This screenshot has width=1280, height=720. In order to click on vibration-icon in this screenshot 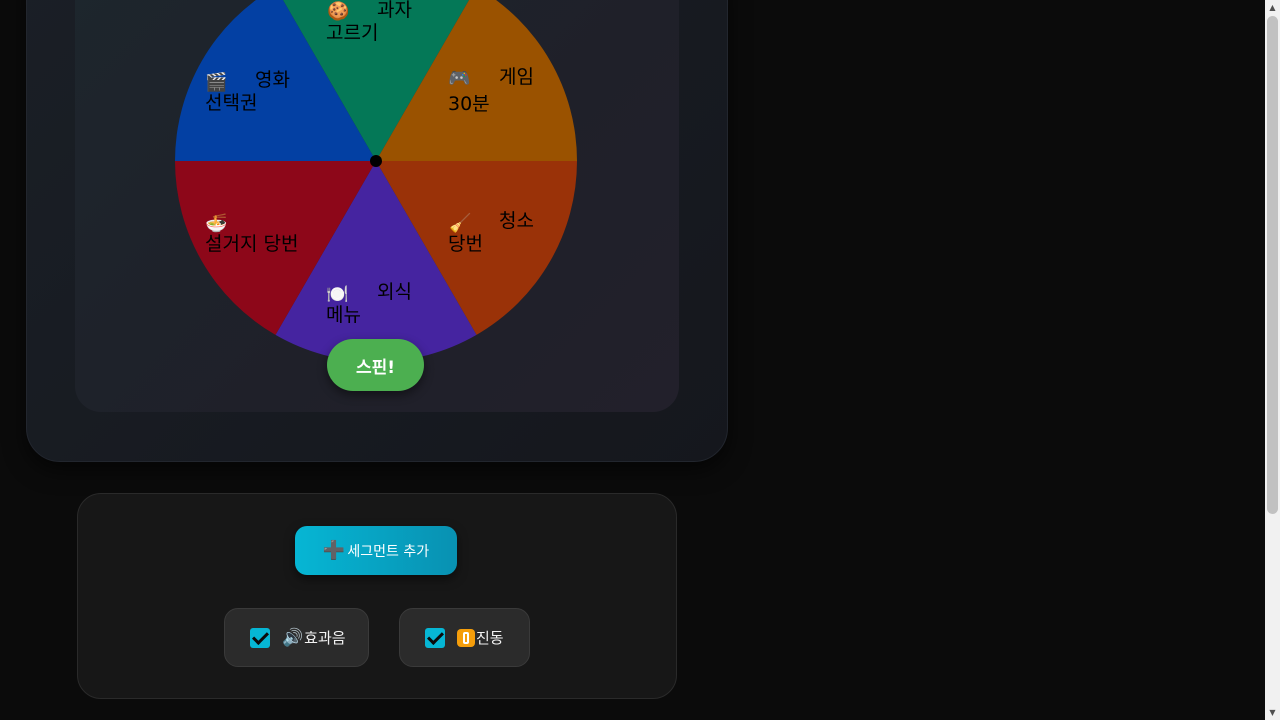, I will do `click(466, 637)`.